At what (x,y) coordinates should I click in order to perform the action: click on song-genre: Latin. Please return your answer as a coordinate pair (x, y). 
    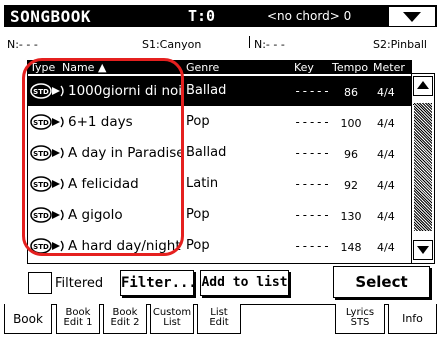
    Looking at the image, I should click on (202, 183).